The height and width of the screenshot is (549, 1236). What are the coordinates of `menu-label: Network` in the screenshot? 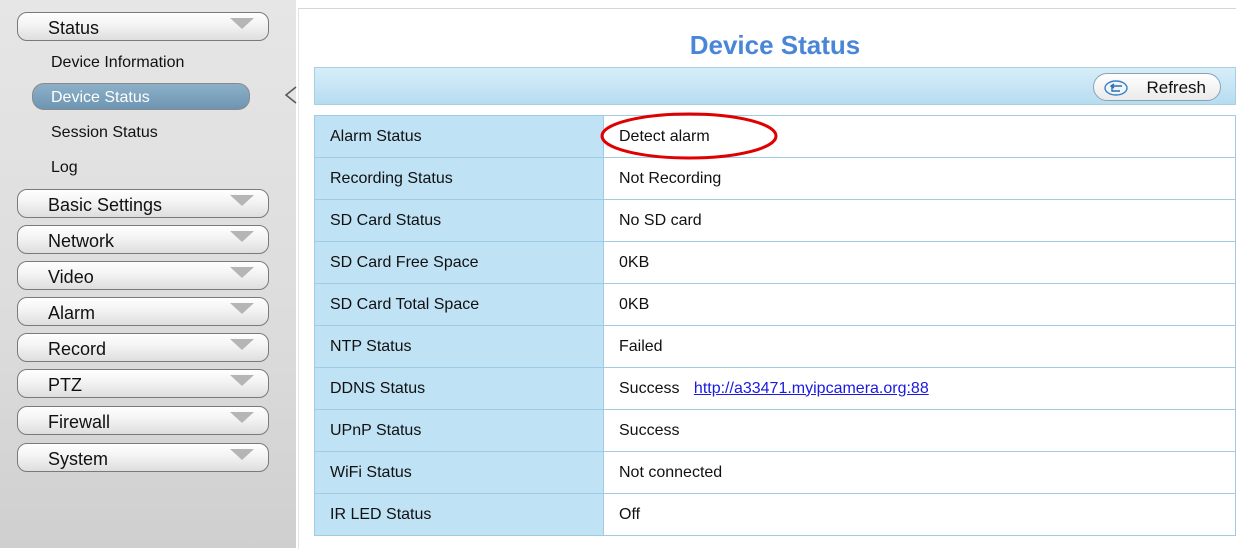 It's located at (81, 241).